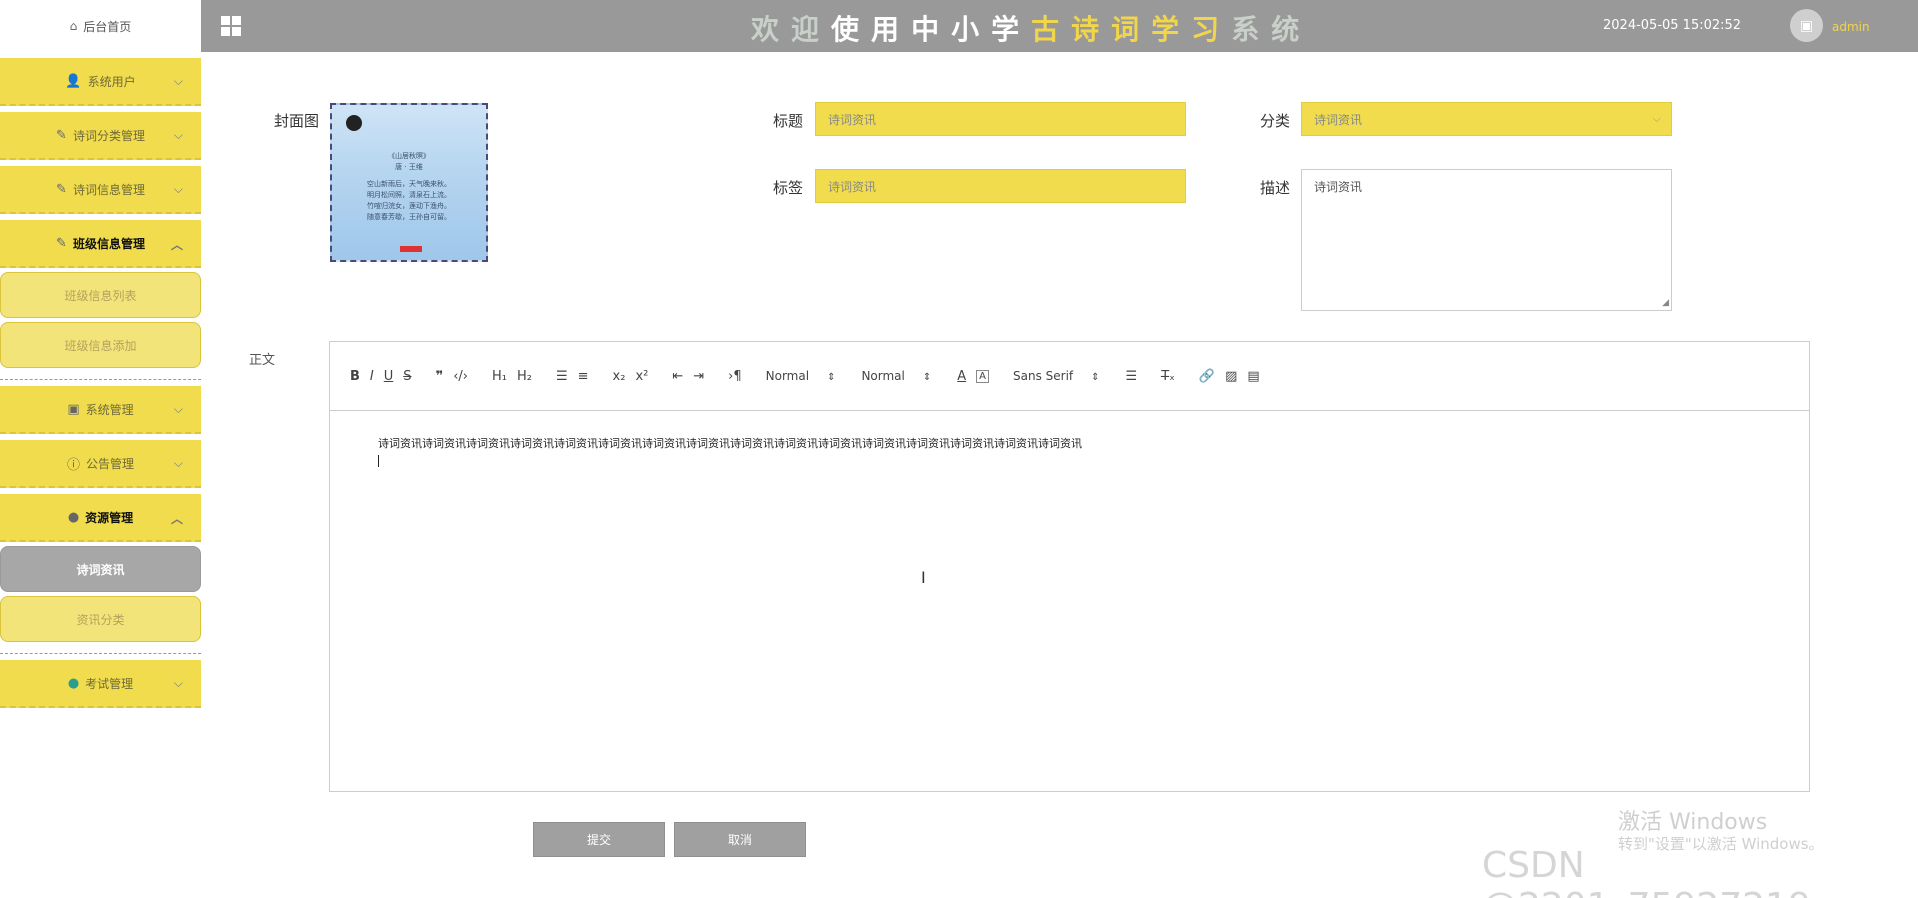  Describe the element at coordinates (389, 376) in the screenshot. I see `underline-icon: U` at that location.